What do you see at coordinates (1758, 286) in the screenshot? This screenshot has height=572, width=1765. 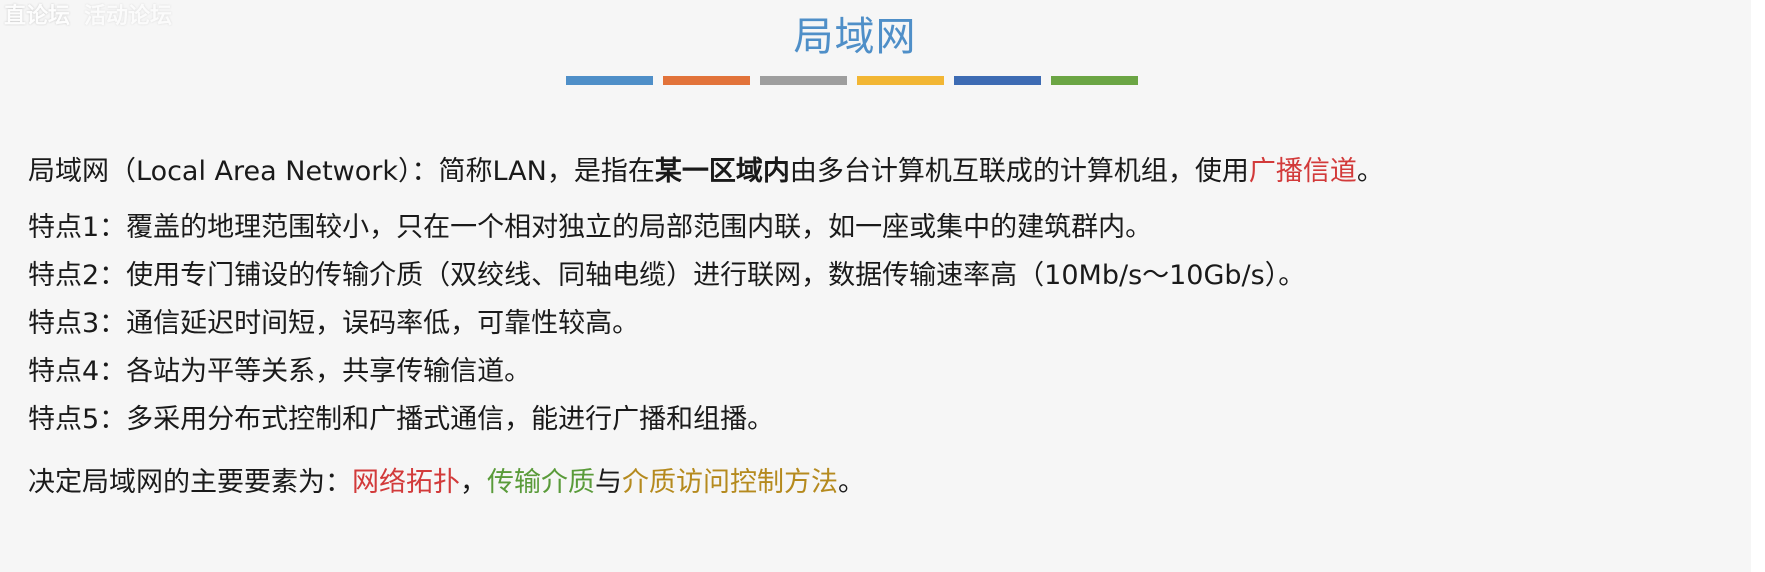 I see `right-edge-strip` at bounding box center [1758, 286].